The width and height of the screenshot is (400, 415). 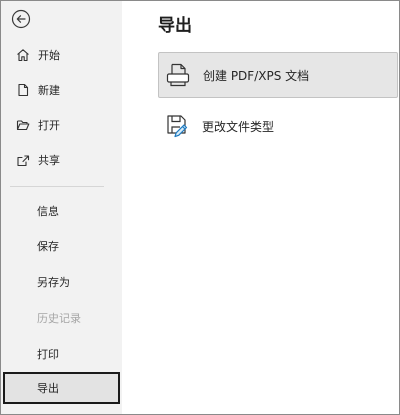 I want to click on sidebar-item-share: 共享, so click(x=61, y=160).